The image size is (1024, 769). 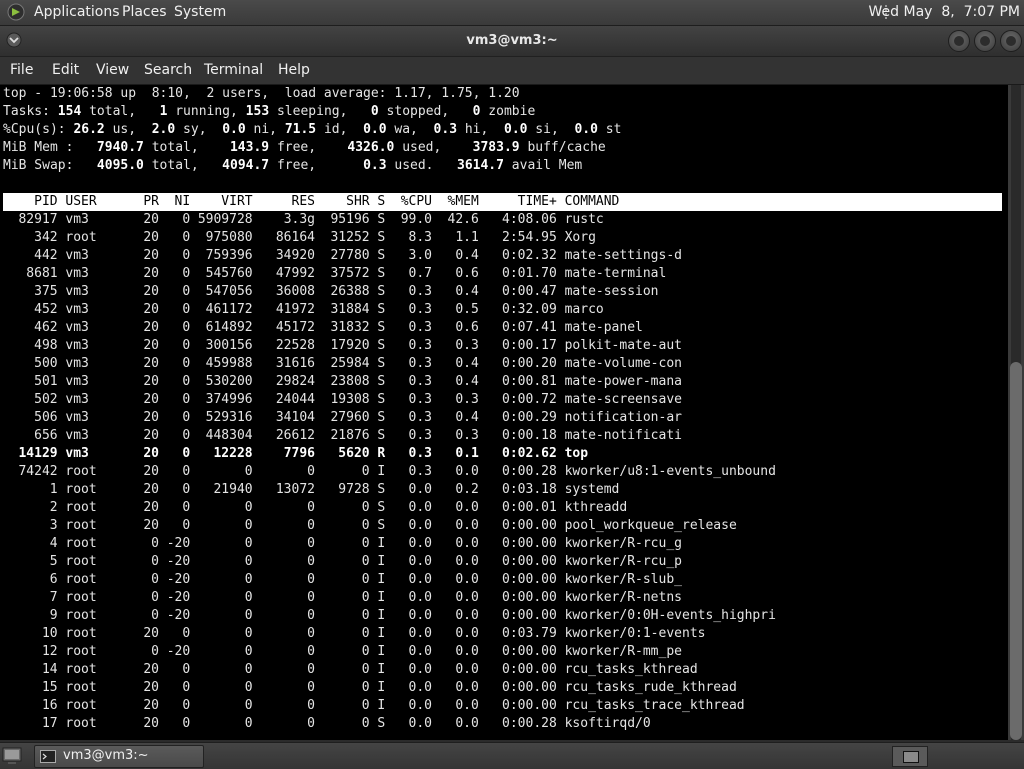 What do you see at coordinates (654, 705) in the screenshot?
I see `table-cell: rcu_tasks_trace_kthread` at bounding box center [654, 705].